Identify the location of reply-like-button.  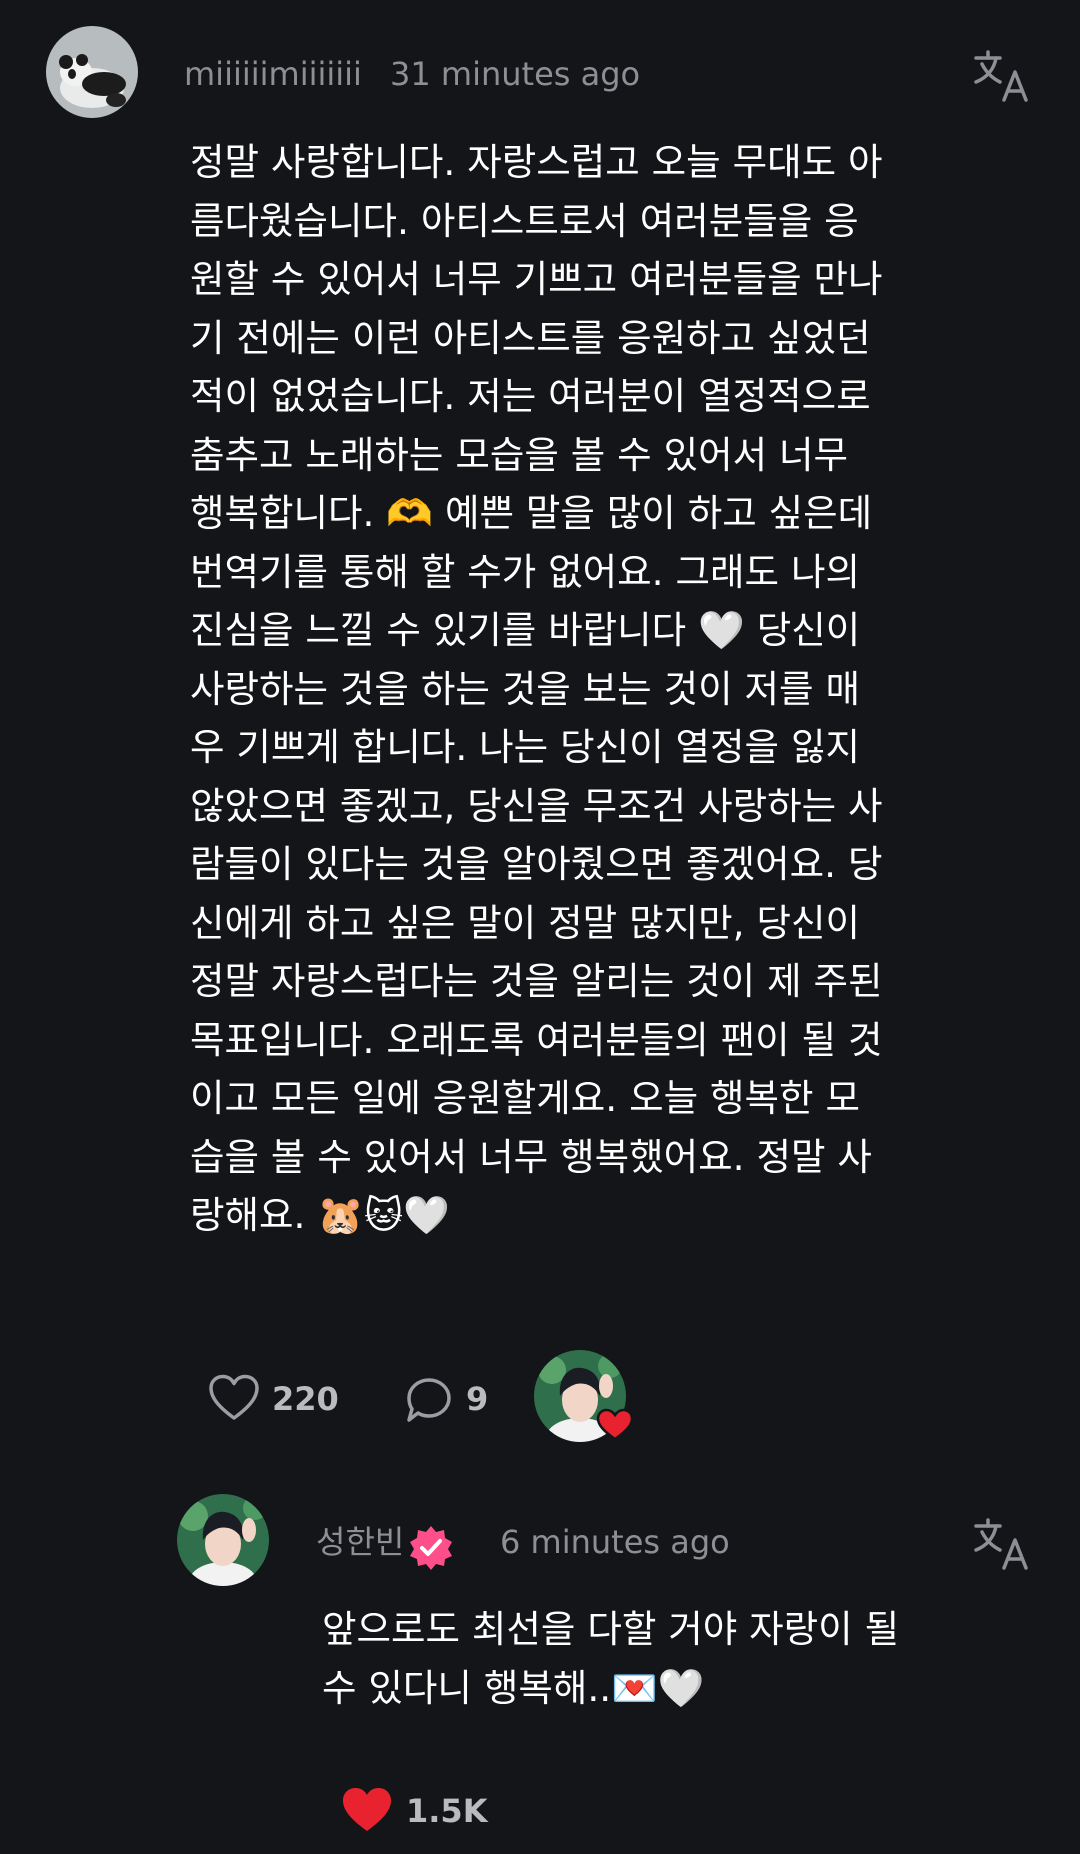
(367, 1810).